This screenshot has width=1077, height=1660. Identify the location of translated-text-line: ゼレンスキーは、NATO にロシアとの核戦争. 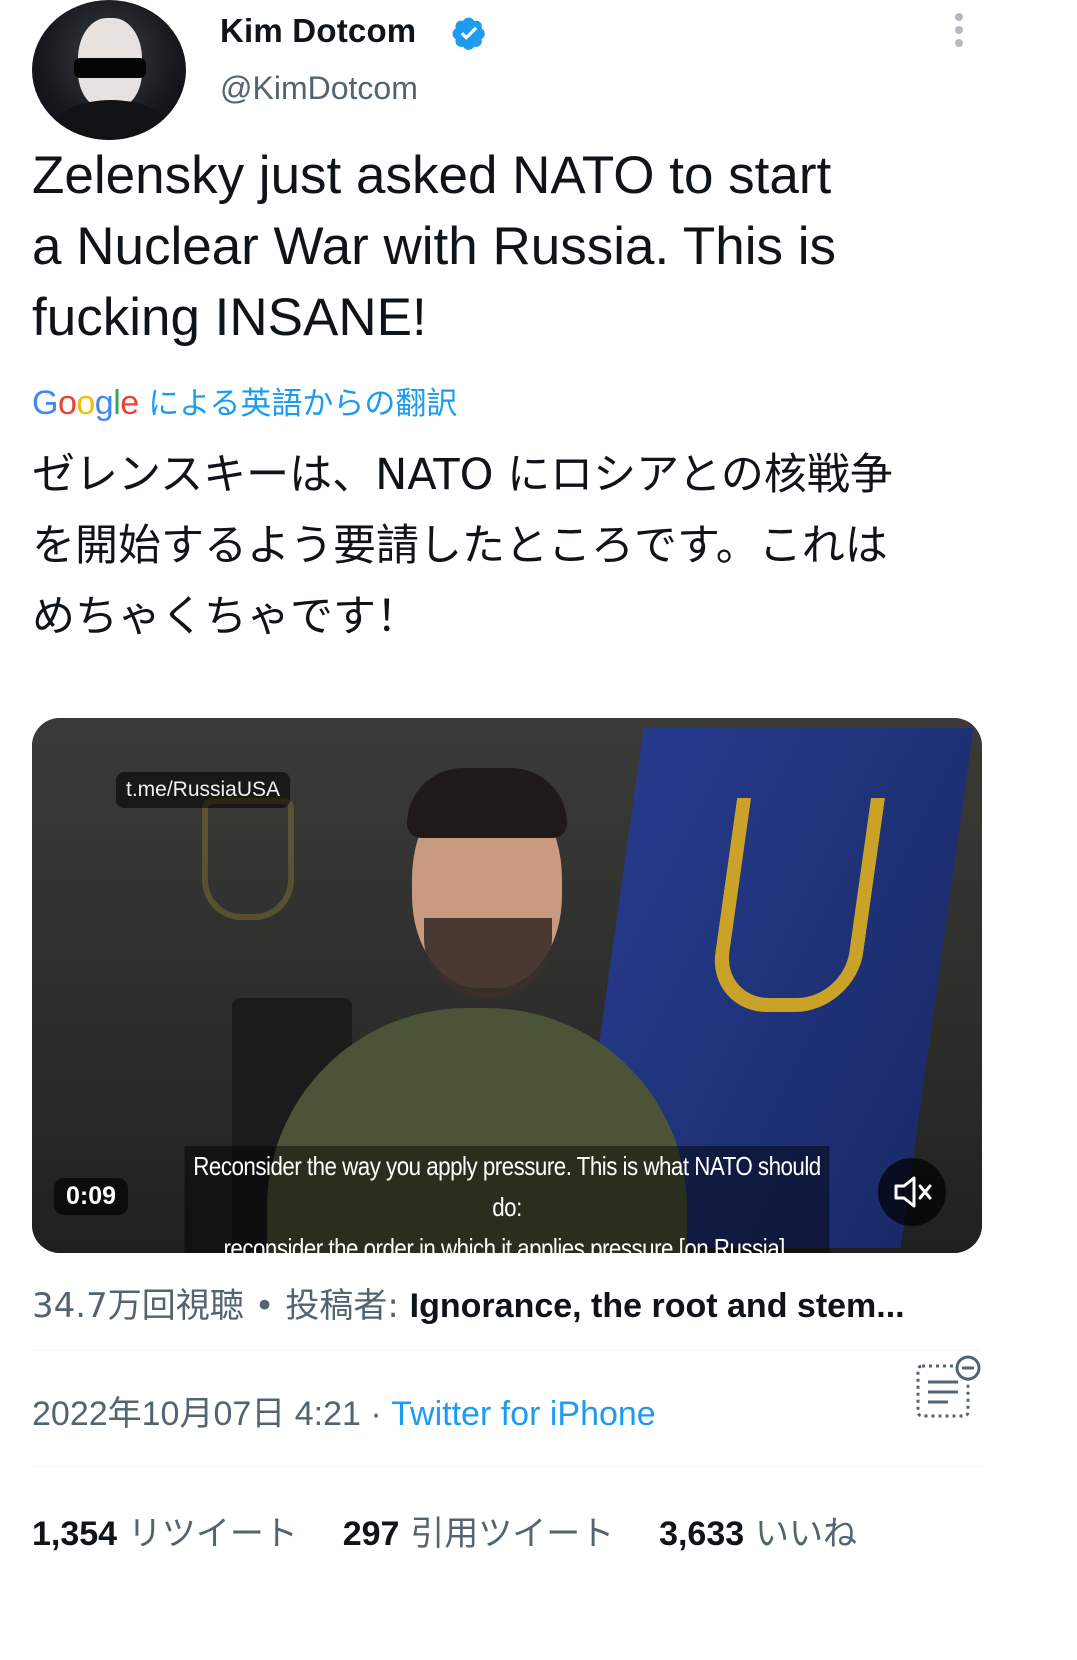
(462, 475).